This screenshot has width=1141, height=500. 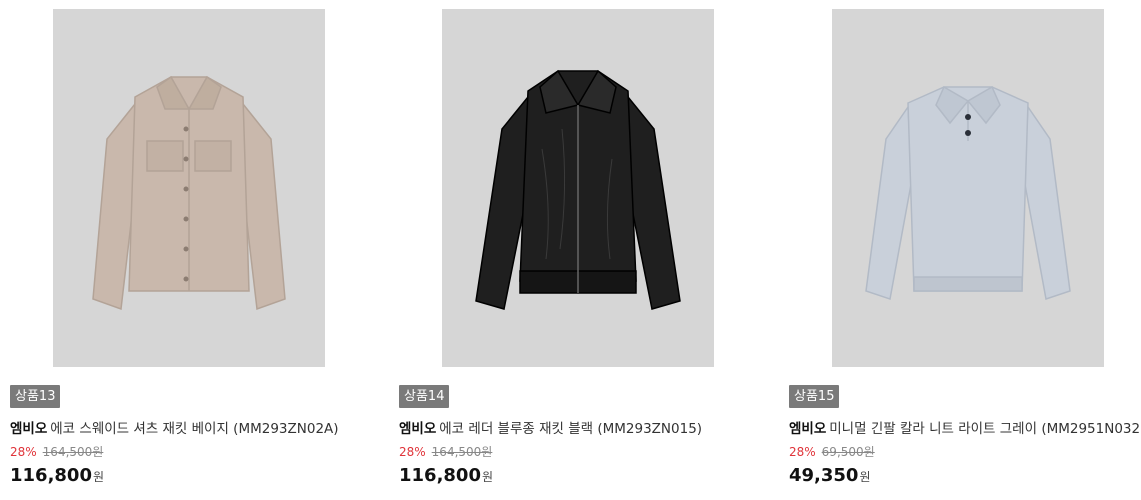 What do you see at coordinates (985, 429) in the screenshot?
I see `product-name: 미니멀 긴팔 칼라 니트 라이트 그레이 (MM2951N032)` at bounding box center [985, 429].